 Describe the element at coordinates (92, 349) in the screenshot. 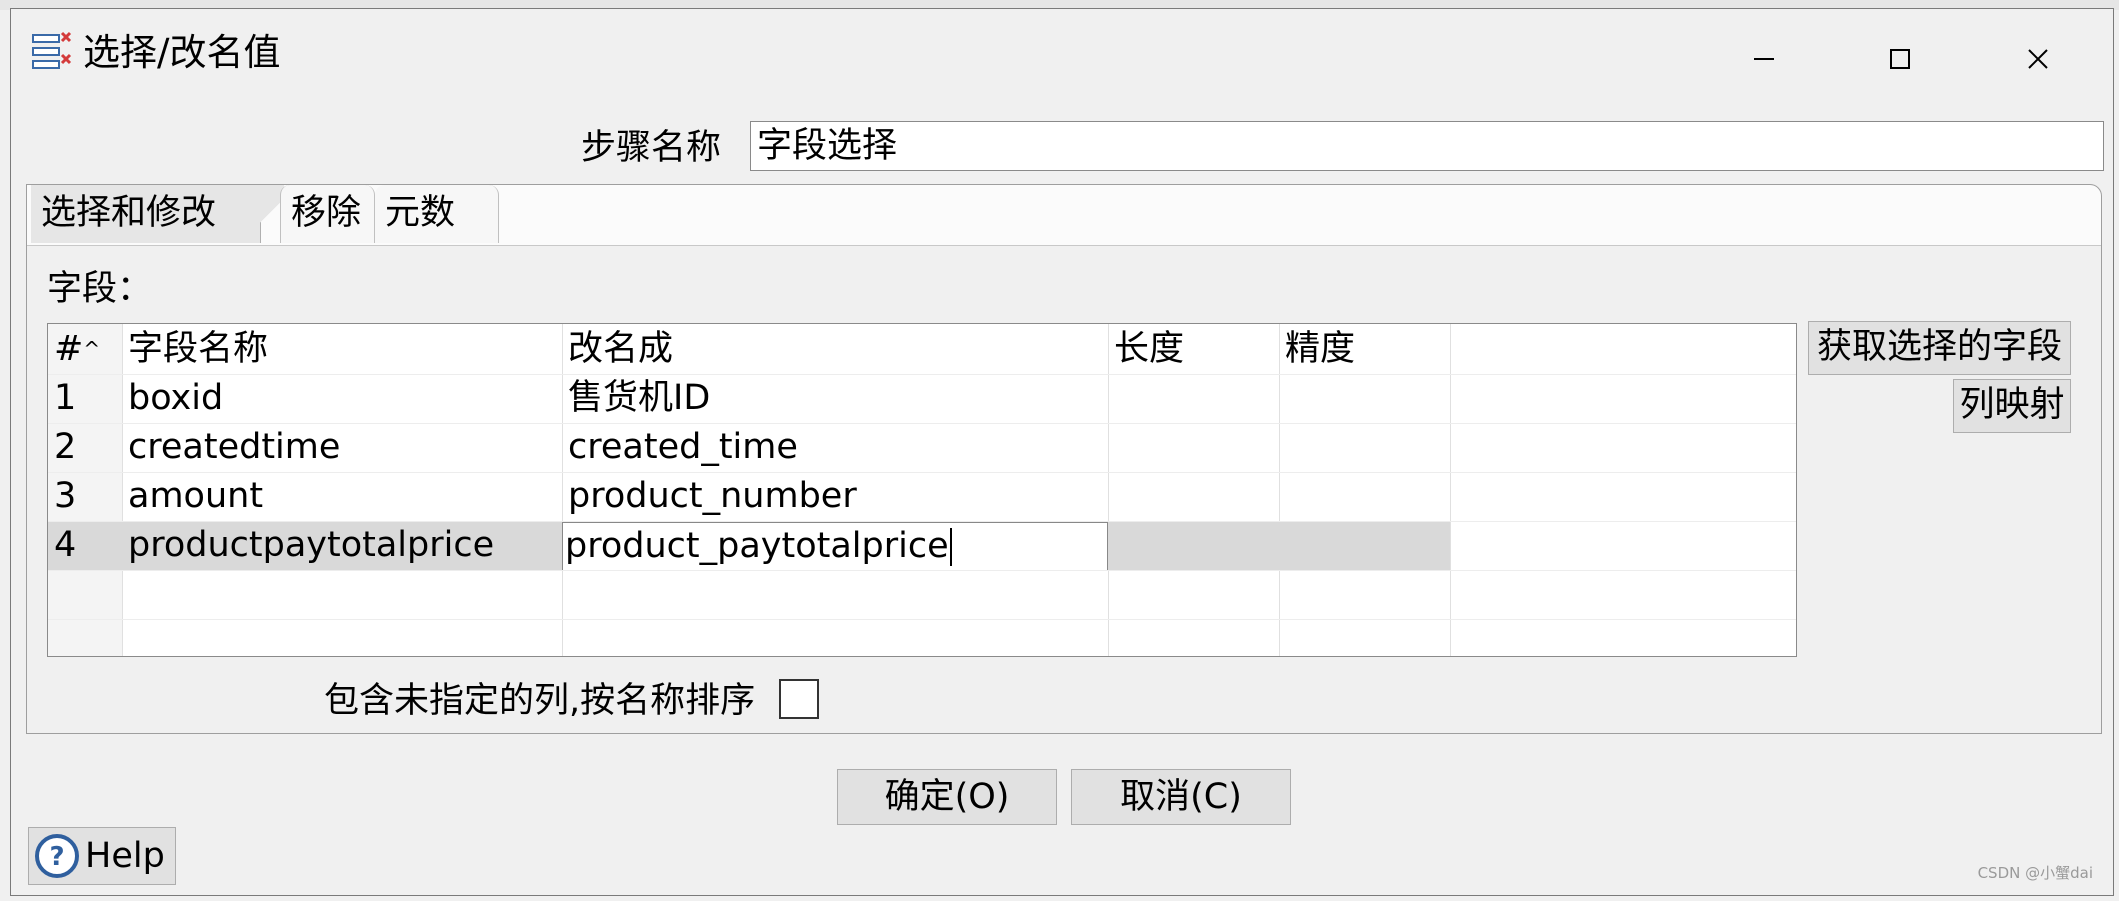

I see `sort-up-icon: ^` at that location.